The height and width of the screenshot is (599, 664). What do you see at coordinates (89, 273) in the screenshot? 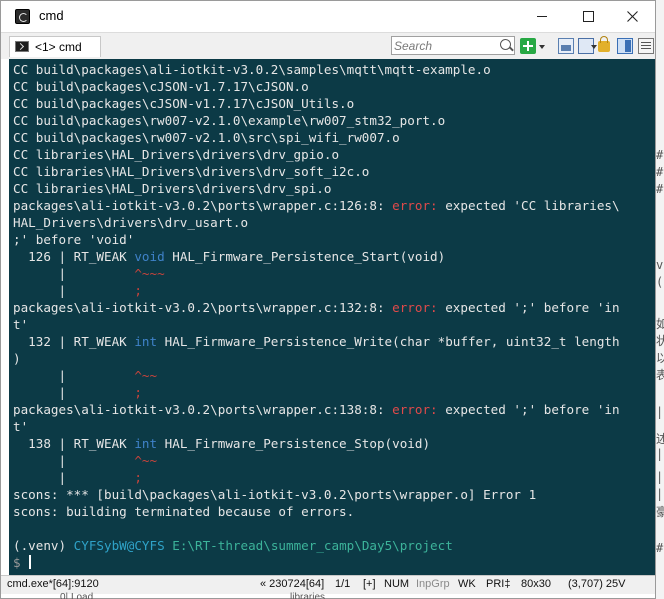
I see `terminal-line: | ^~~~` at bounding box center [89, 273].